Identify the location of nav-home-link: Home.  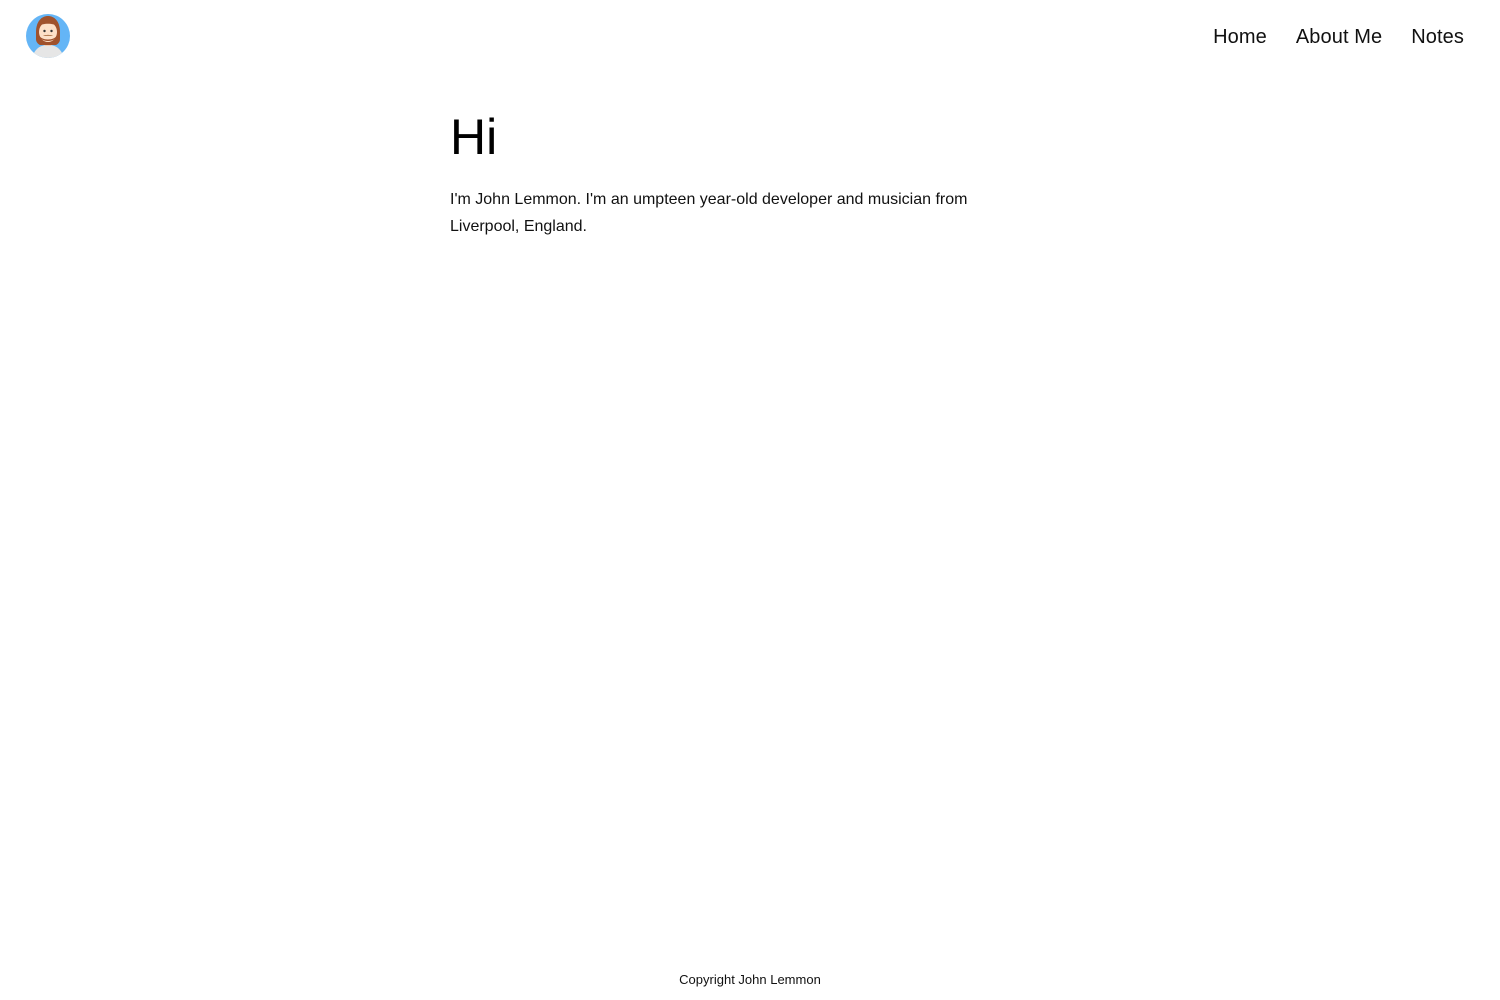
(1240, 37).